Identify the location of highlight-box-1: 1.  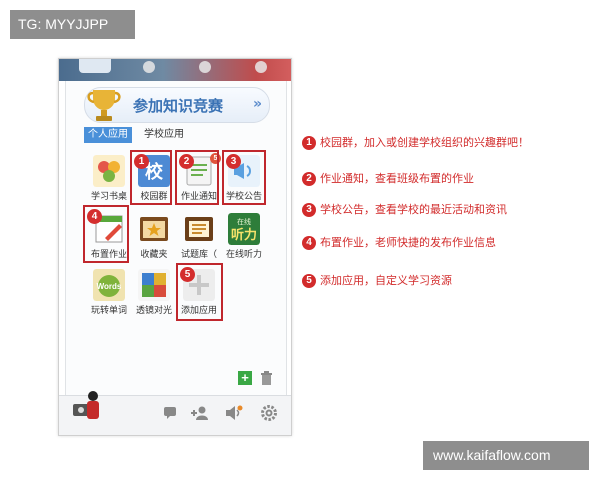
(151, 177).